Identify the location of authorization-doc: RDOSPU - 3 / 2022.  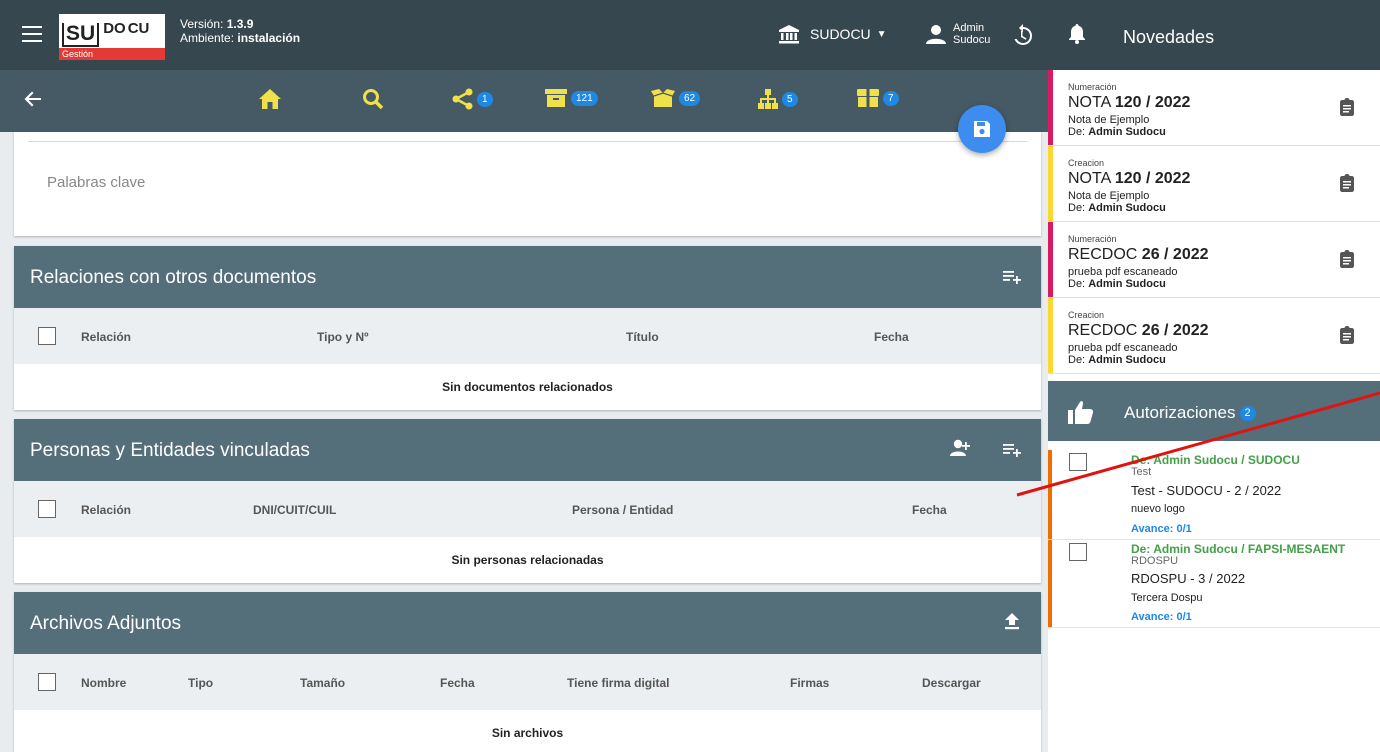
(1188, 578).